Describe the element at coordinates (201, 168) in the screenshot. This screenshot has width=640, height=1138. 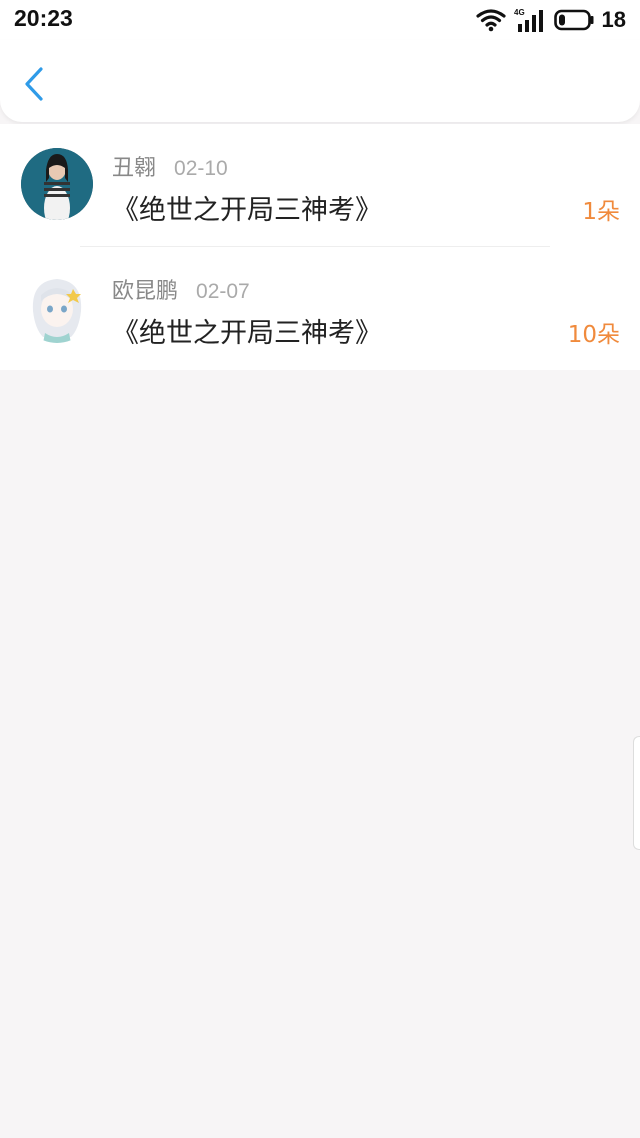
I see `record-date: 02-10` at that location.